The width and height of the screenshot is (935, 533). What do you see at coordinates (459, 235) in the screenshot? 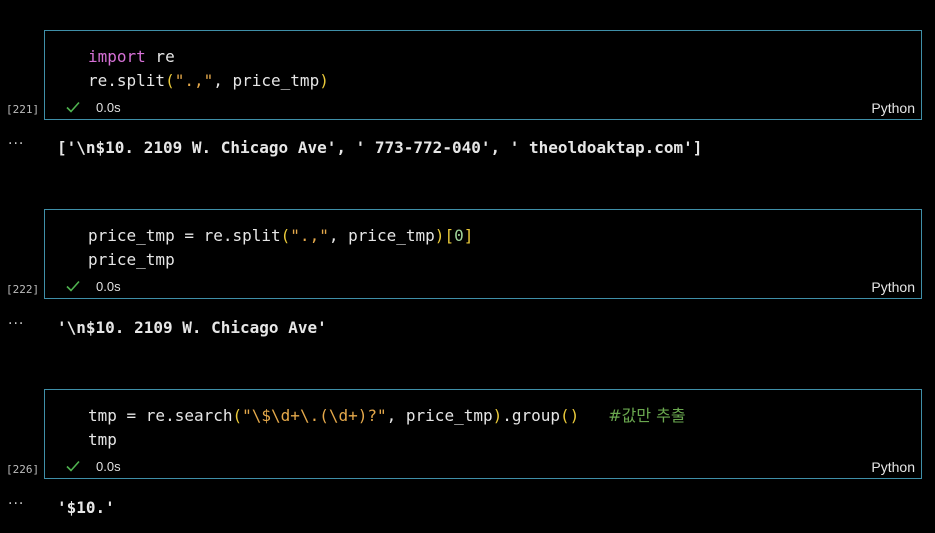
I see `code-token: 0` at bounding box center [459, 235].